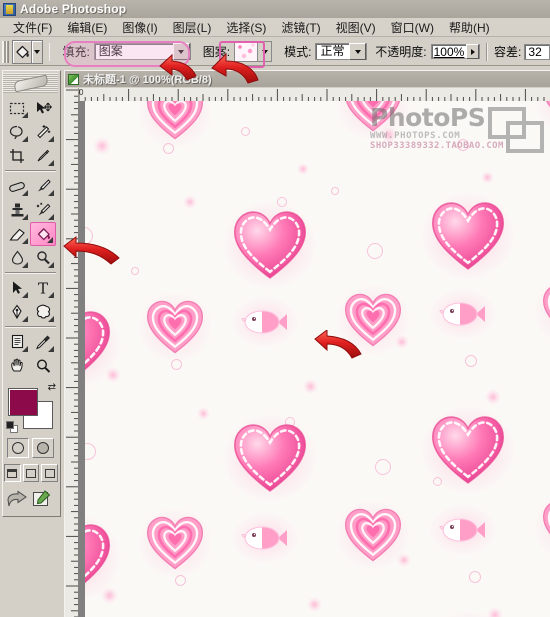  I want to click on pattern-swatch-preview, so click(246, 51).